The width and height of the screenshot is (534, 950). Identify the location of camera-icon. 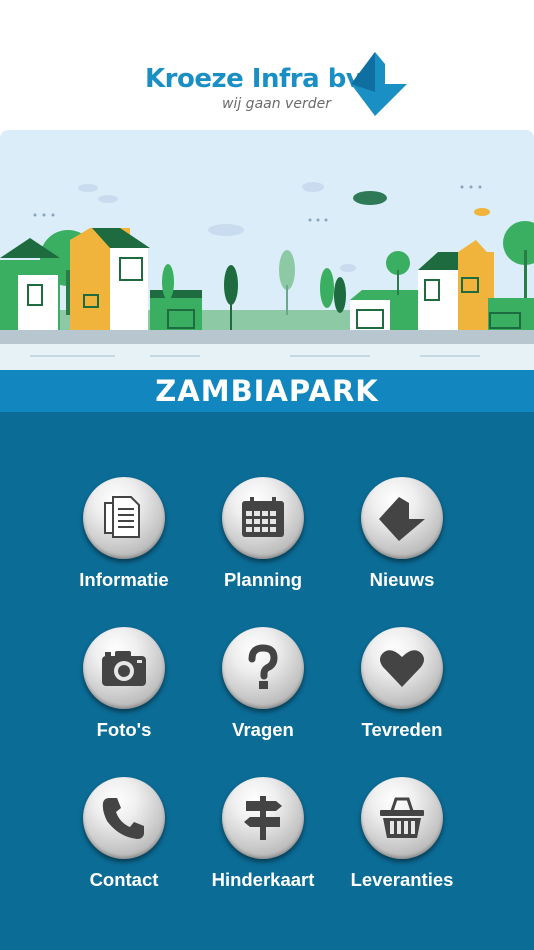
(124, 668).